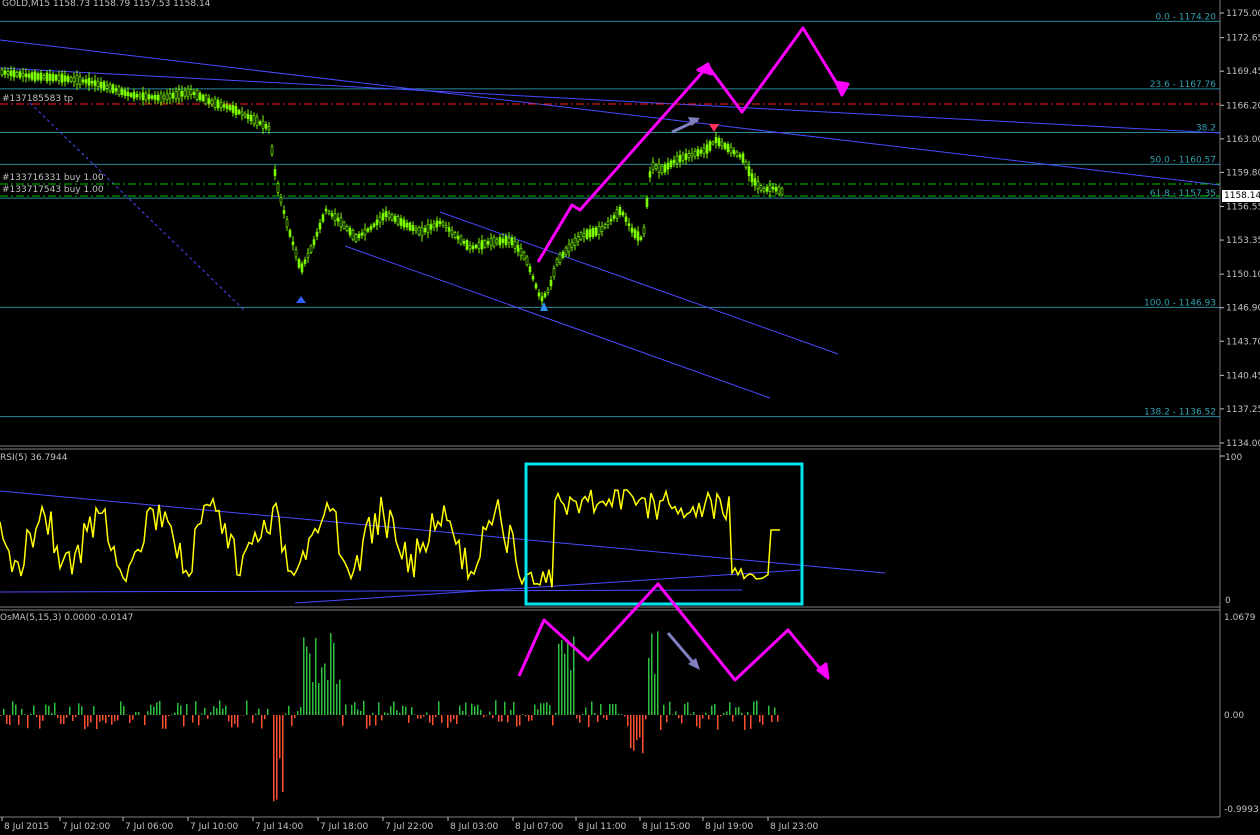 This screenshot has height=835, width=1260. I want to click on osma-header: OsMA(5,15,3) 0.0000 -0.0147, so click(66, 618).